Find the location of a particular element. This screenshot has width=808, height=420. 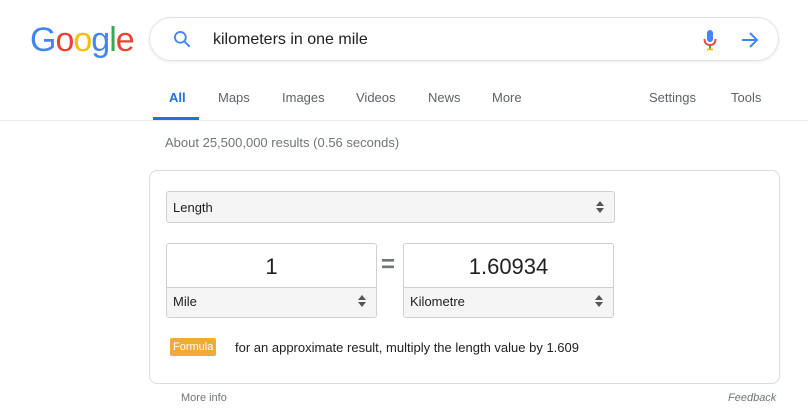

from-value-input: 1 is located at coordinates (271, 267).